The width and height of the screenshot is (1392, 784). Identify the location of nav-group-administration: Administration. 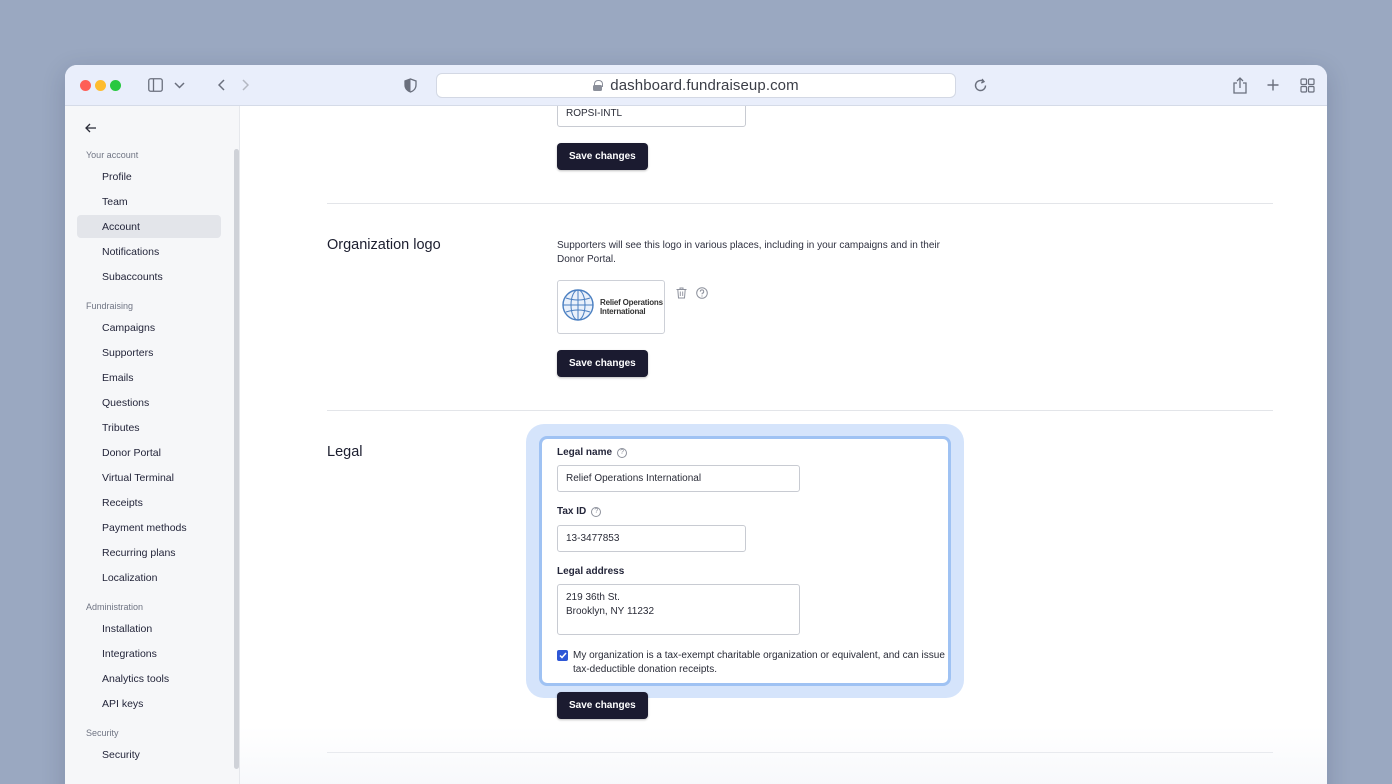
(115, 607).